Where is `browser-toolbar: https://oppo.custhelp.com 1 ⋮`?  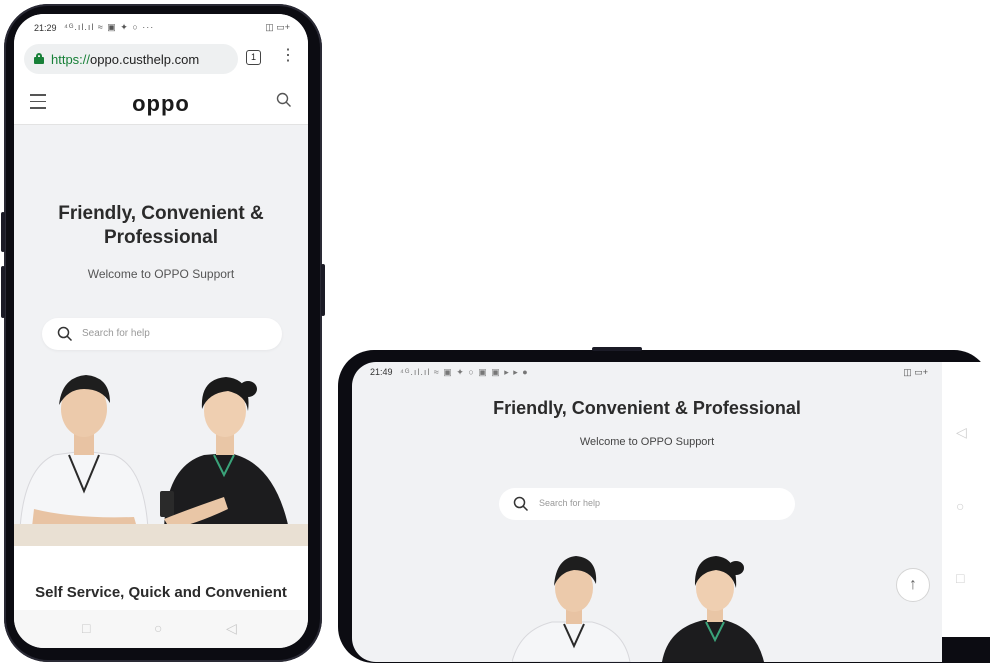
browser-toolbar: https://oppo.custhelp.com 1 ⋮ is located at coordinates (161, 60).